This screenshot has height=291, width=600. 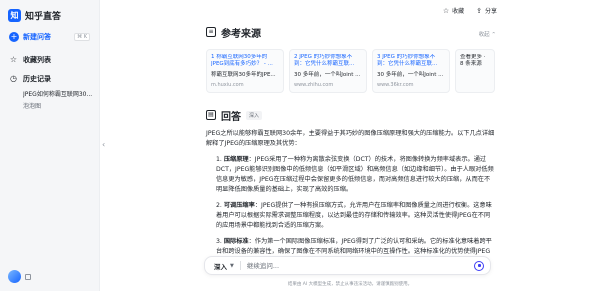 I want to click on point-heading: 压缩原理, so click(x=236, y=159).